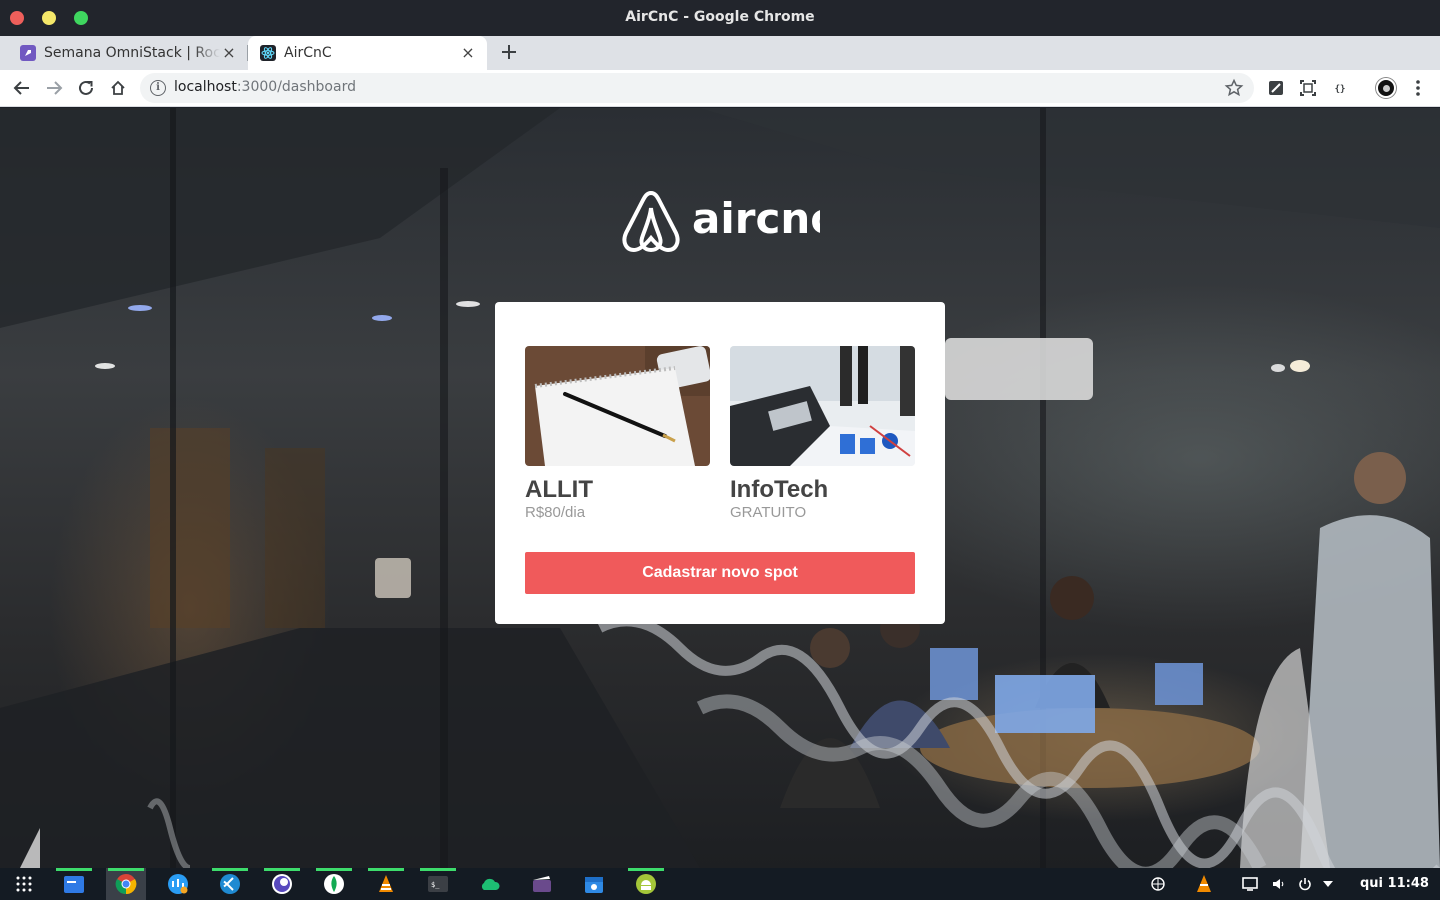 The width and height of the screenshot is (1440, 900). I want to click on new-spot-button: Cadastrar novo spot, so click(720, 573).